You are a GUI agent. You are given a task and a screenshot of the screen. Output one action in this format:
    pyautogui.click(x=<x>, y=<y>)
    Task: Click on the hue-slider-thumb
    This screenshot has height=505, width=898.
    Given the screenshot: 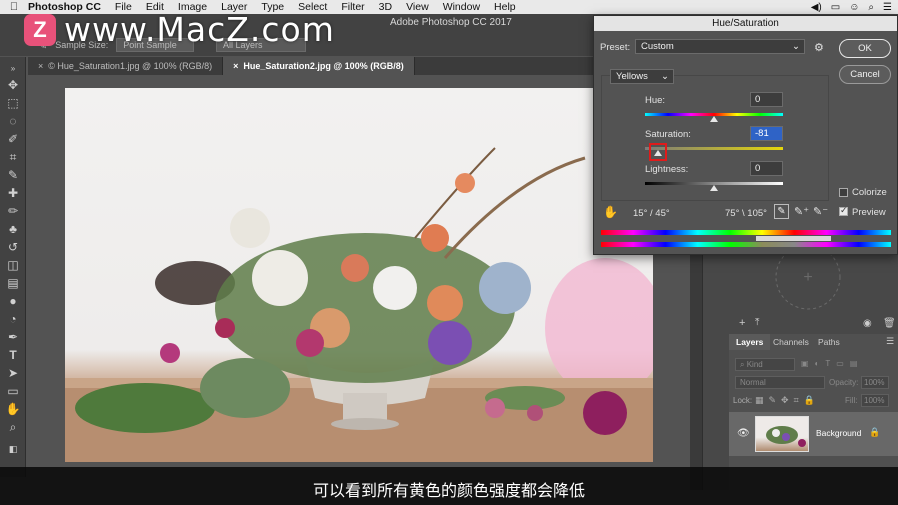 What is the action you would take?
    pyautogui.click(x=714, y=119)
    